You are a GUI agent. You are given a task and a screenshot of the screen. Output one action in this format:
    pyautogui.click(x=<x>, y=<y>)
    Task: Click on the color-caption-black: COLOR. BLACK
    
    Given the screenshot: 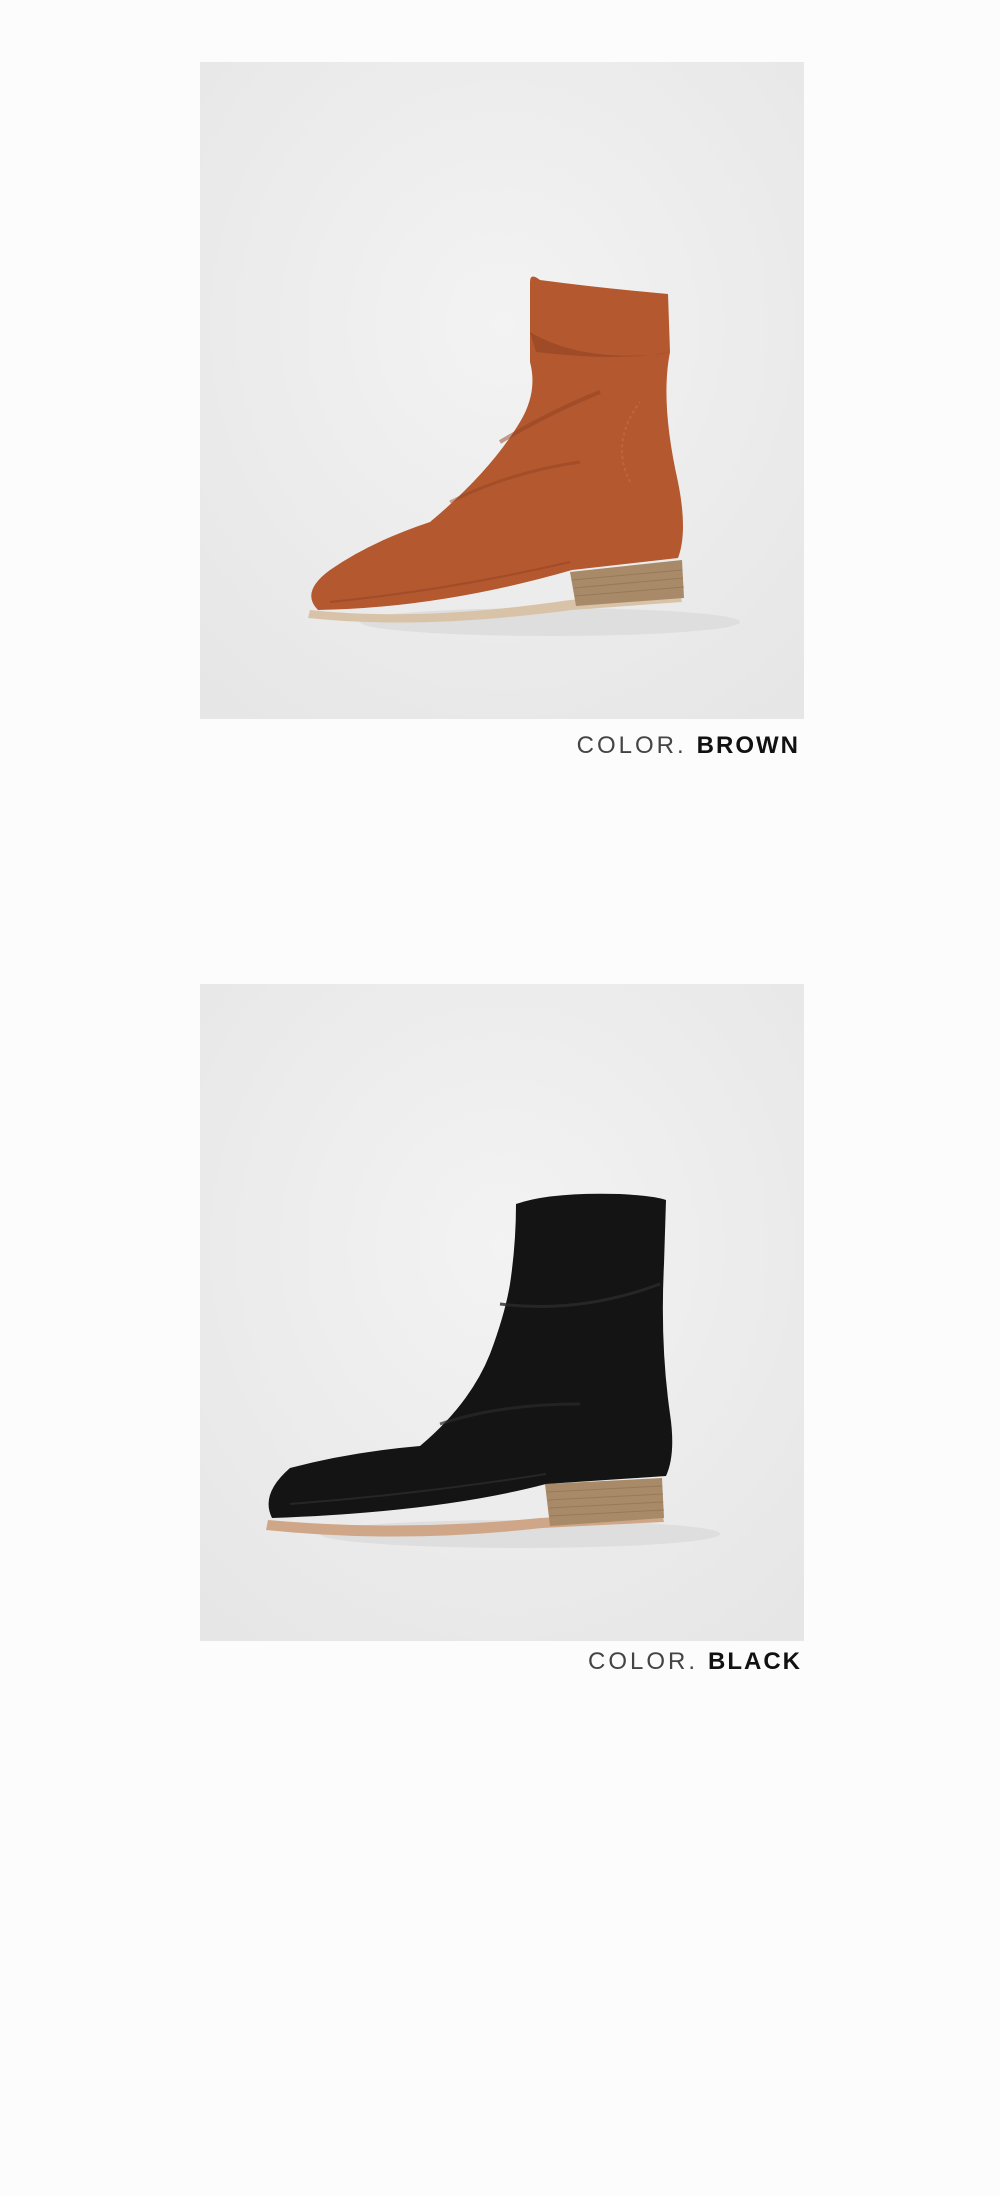 What is the action you would take?
    pyautogui.click(x=695, y=1662)
    